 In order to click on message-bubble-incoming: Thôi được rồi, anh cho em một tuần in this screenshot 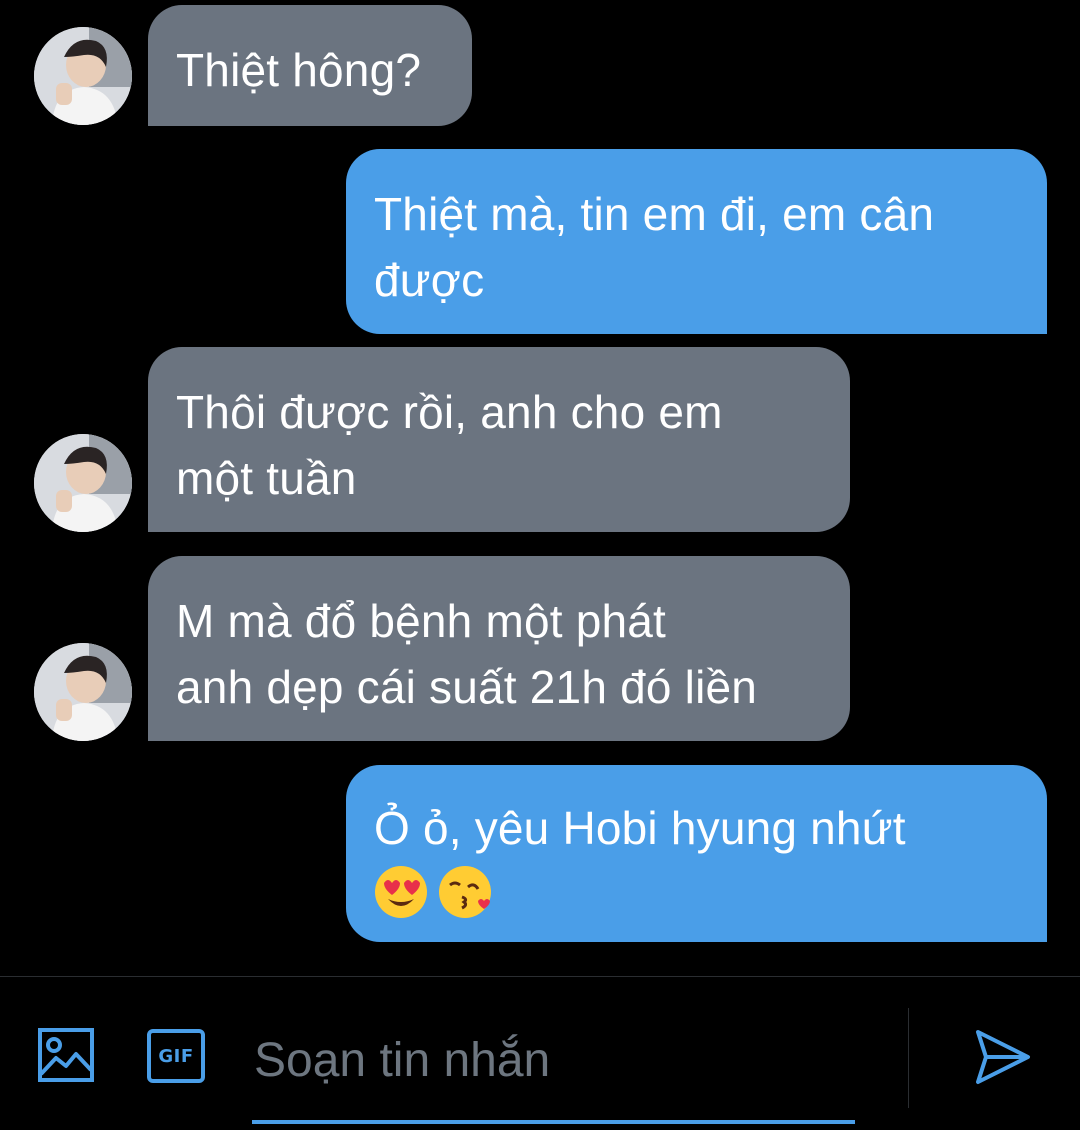, I will do `click(499, 439)`.